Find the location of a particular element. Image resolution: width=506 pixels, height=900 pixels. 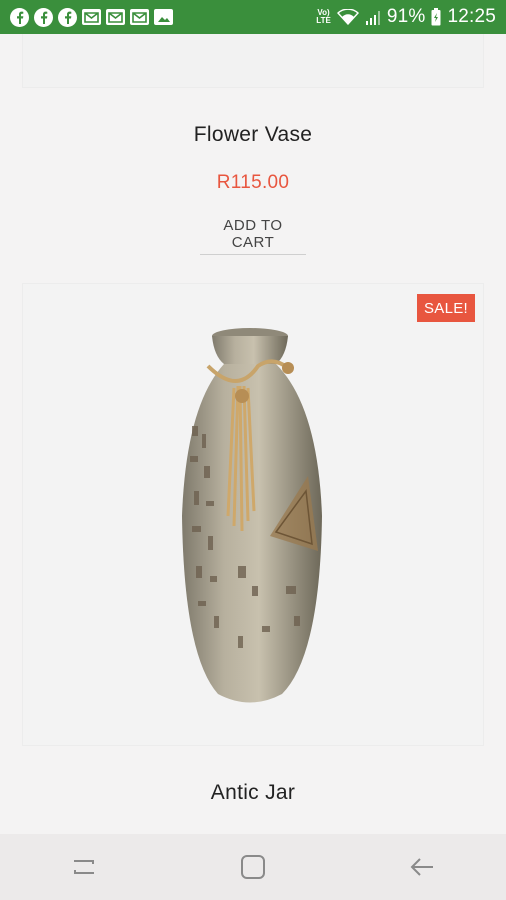

recents-icon is located at coordinates (84, 867).